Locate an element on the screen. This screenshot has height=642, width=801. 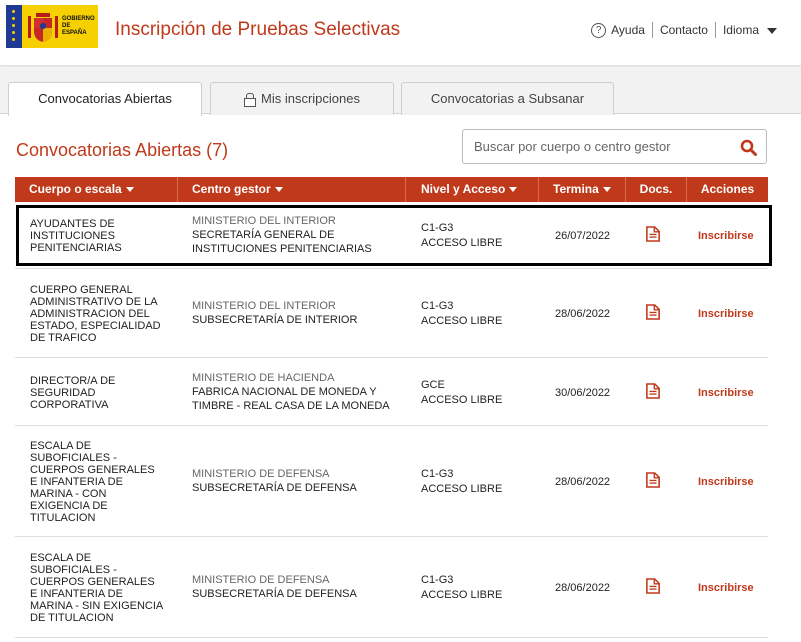
cuerpo-line: DIRECTOR/A DE is located at coordinates (73, 380).